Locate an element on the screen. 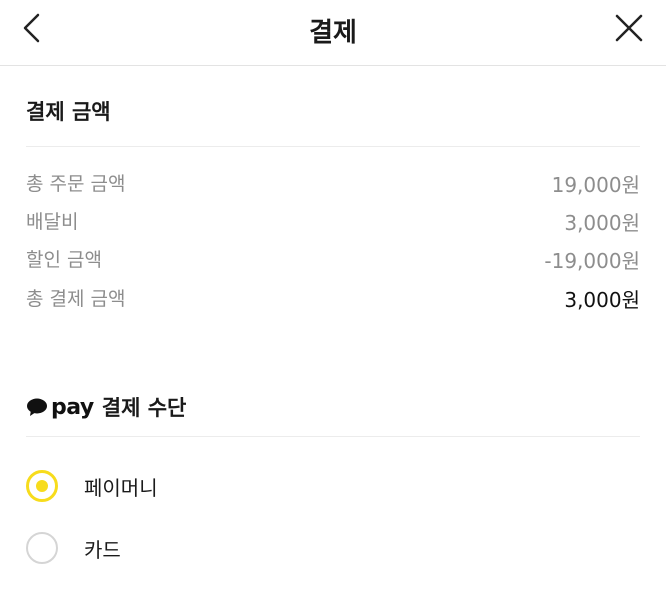 This screenshot has height=590, width=666. radio-selected is located at coordinates (42, 486).